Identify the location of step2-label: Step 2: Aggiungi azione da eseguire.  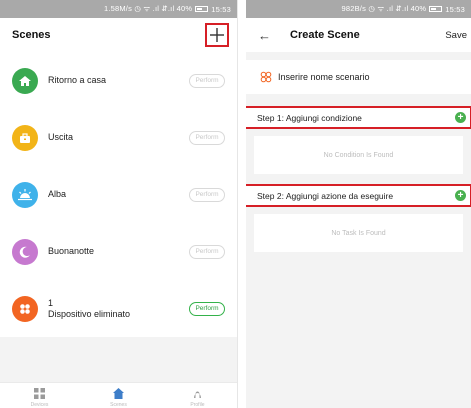
(325, 195).